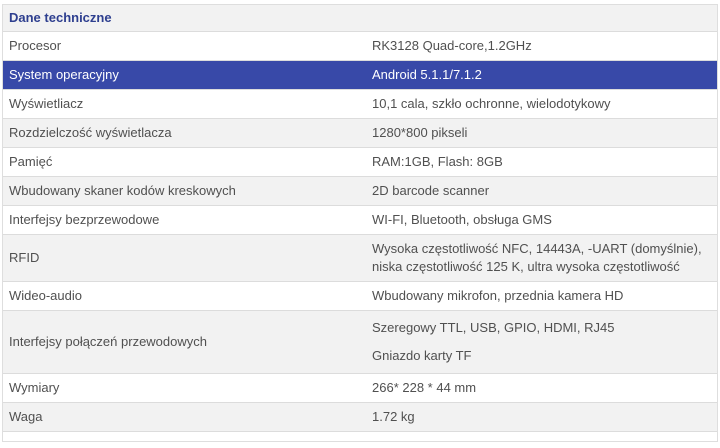 The height and width of the screenshot is (448, 720). I want to click on spec-value: RK3128 Quad-core,1.2GHz, so click(538, 46).